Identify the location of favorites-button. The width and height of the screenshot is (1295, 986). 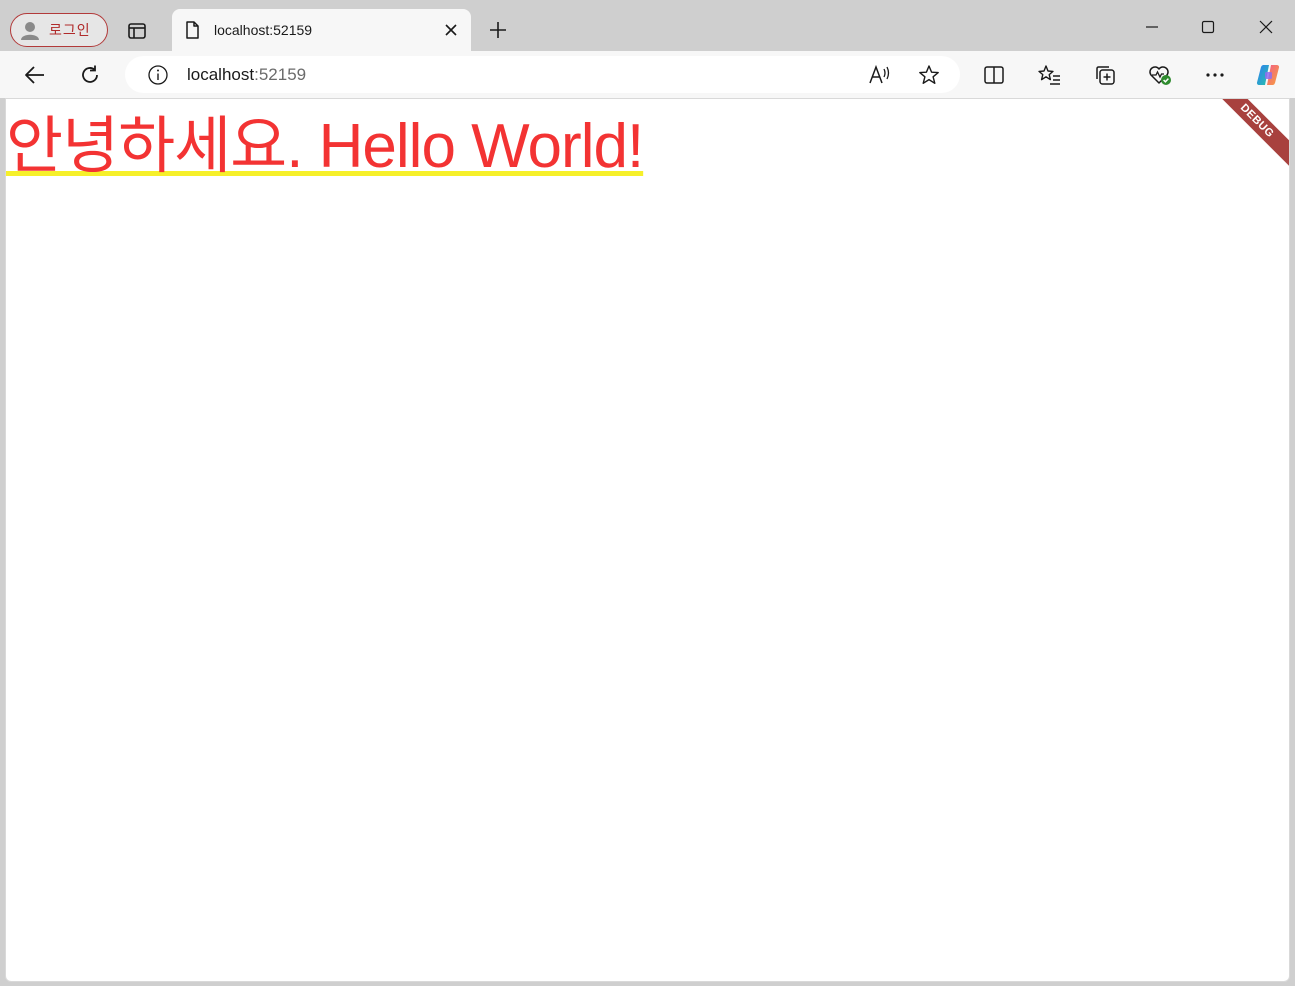
(1050, 75).